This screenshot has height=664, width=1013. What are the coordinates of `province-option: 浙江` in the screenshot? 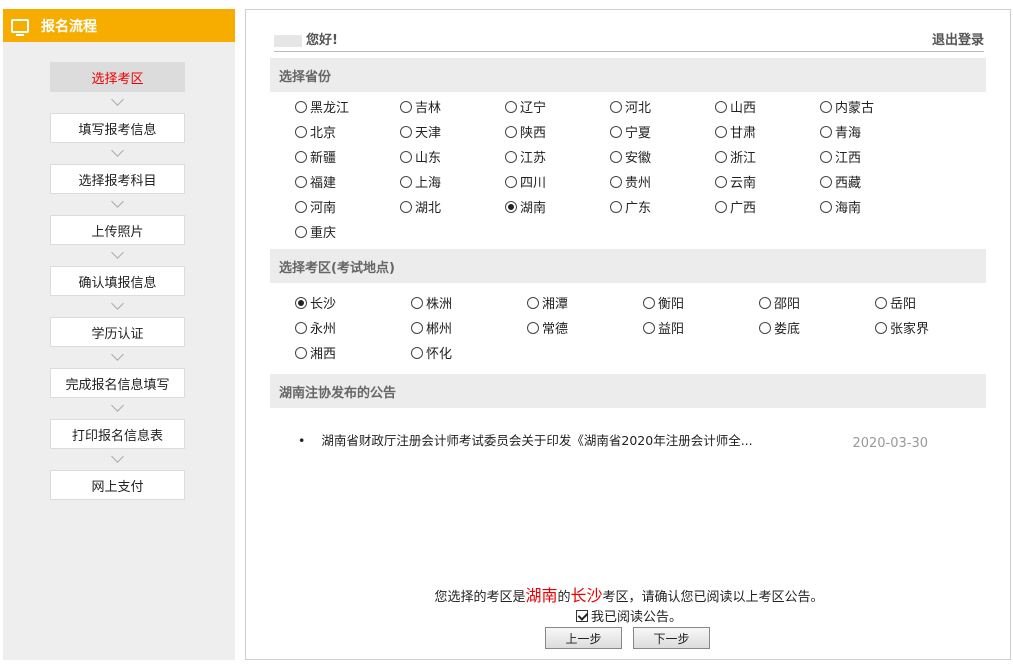 It's located at (767, 156).